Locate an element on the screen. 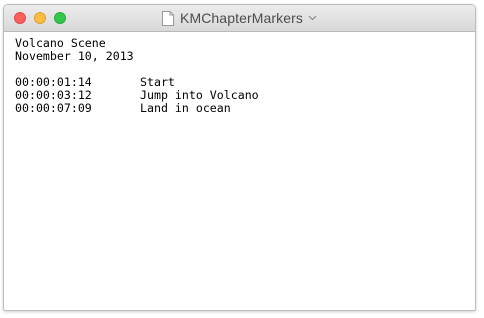 The width and height of the screenshot is (484, 318). title-bar: KMChapterMarkers is located at coordinates (239, 18).